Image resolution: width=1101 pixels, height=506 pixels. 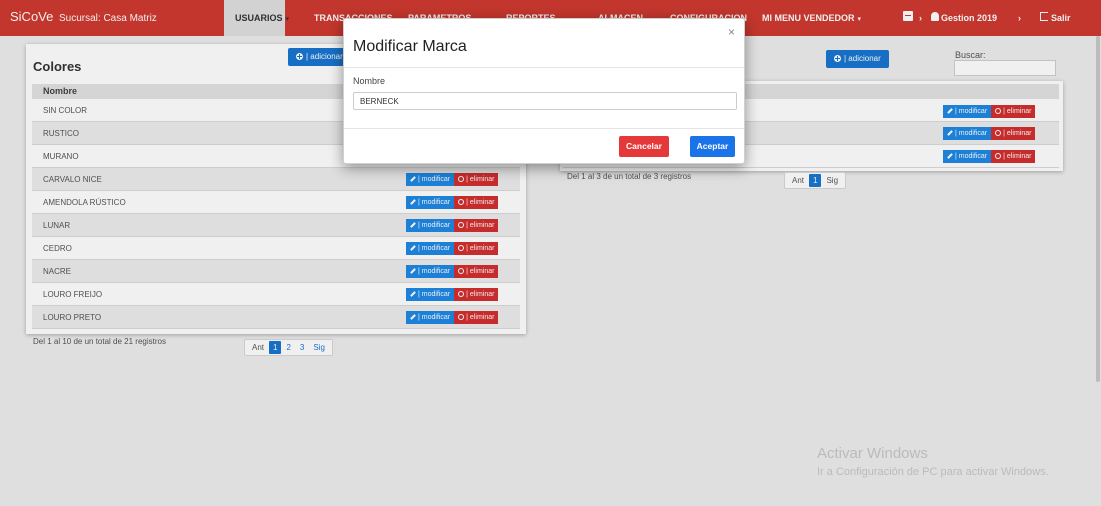 I want to click on cancel-button: Cancelar, so click(x=644, y=146).